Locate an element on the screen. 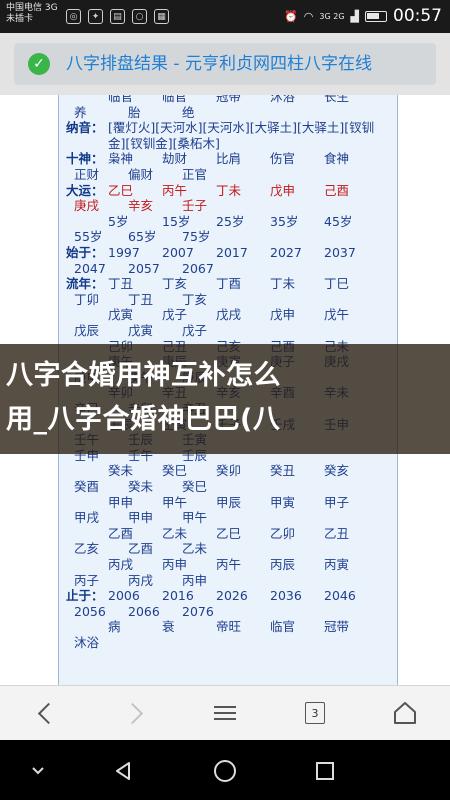 Image resolution: width=450 pixels, height=800 pixels. chart-cell: 癸卯 is located at coordinates (229, 471).